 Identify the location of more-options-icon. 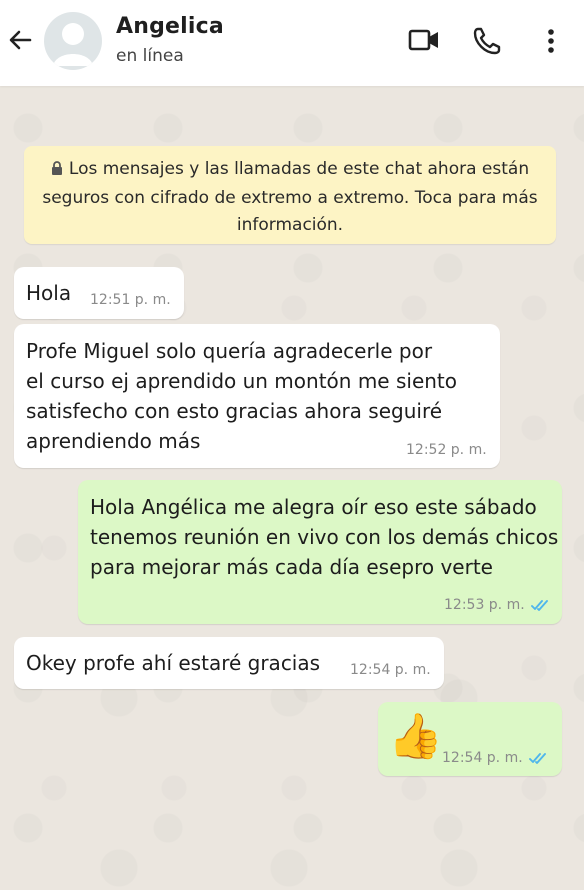
(551, 44).